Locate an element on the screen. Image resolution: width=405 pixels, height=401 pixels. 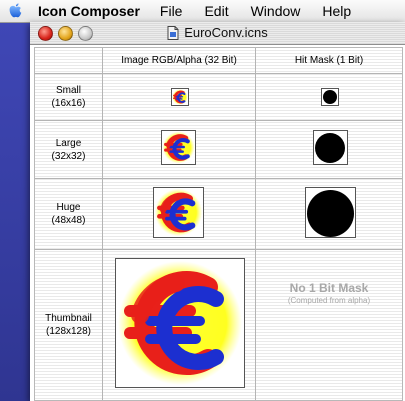
image-well-thumbnail is located at coordinates (180, 323).